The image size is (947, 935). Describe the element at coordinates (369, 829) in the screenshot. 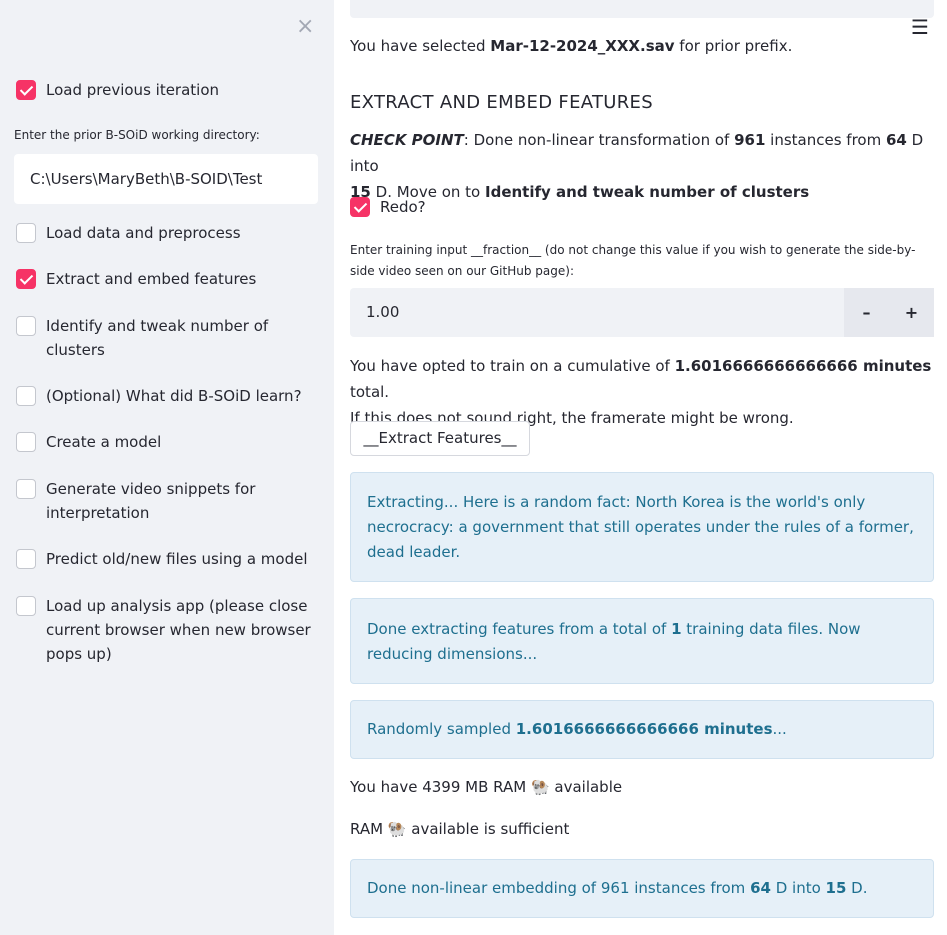

I see `ram-text-part: RAM` at that location.